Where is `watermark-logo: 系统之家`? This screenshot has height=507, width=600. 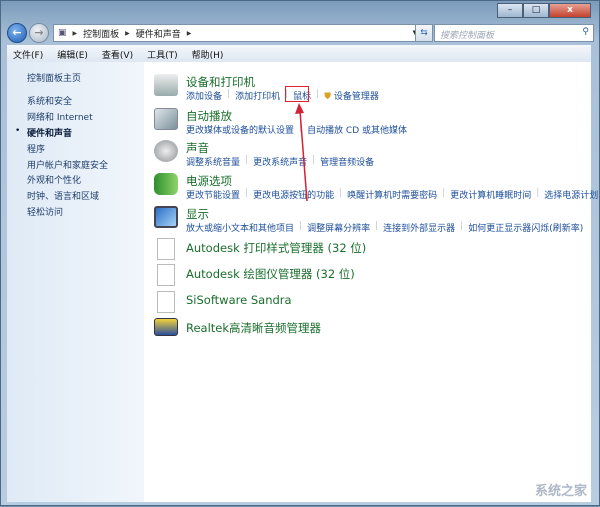 watermark-logo: 系统之家 is located at coordinates (560, 491).